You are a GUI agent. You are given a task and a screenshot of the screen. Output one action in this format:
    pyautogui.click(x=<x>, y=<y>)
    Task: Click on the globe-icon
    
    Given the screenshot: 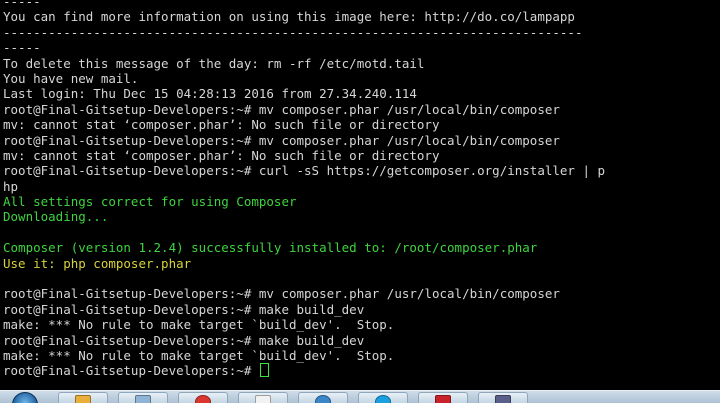 What is the action you would take?
    pyautogui.click(x=323, y=399)
    